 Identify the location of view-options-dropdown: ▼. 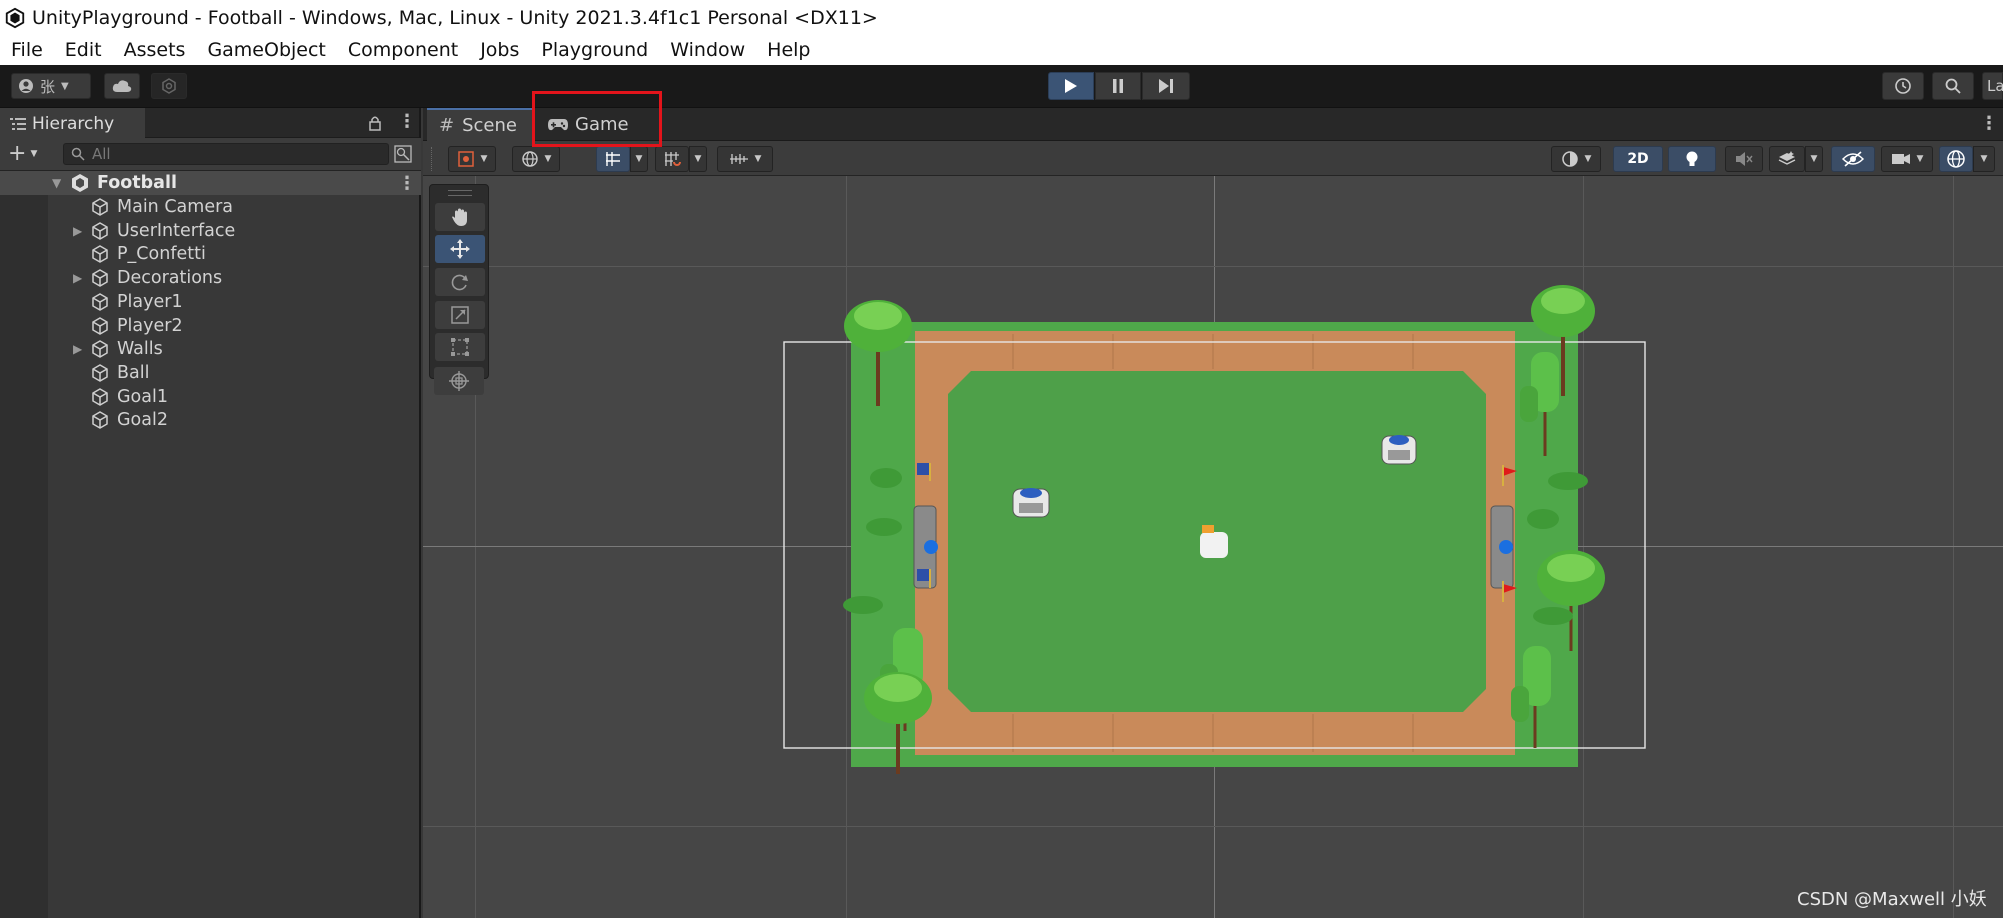
(639, 159).